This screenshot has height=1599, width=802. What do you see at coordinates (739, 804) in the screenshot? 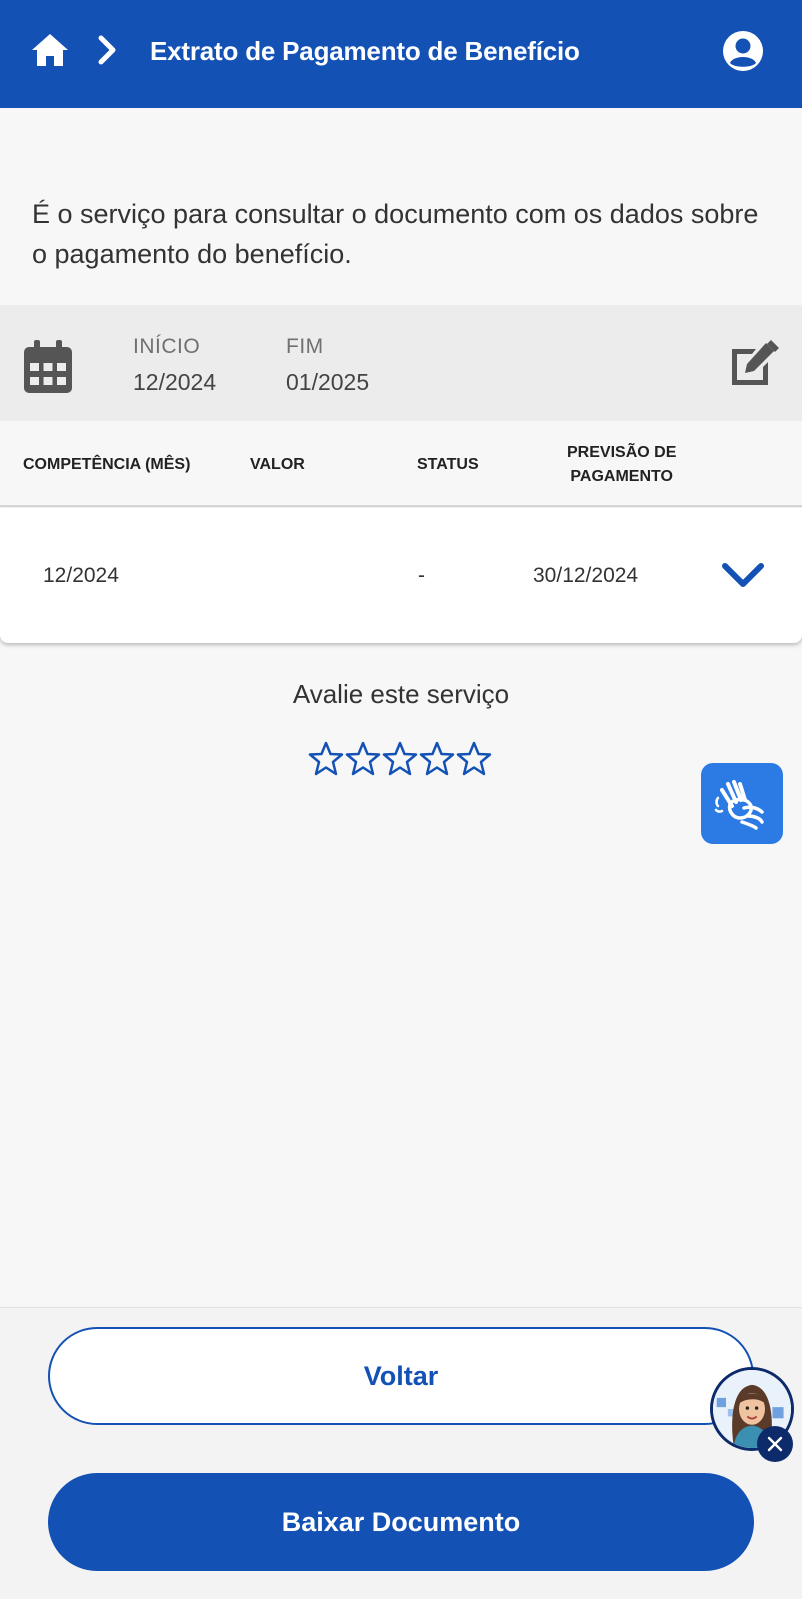
I see `sign-language-icon` at bounding box center [739, 804].